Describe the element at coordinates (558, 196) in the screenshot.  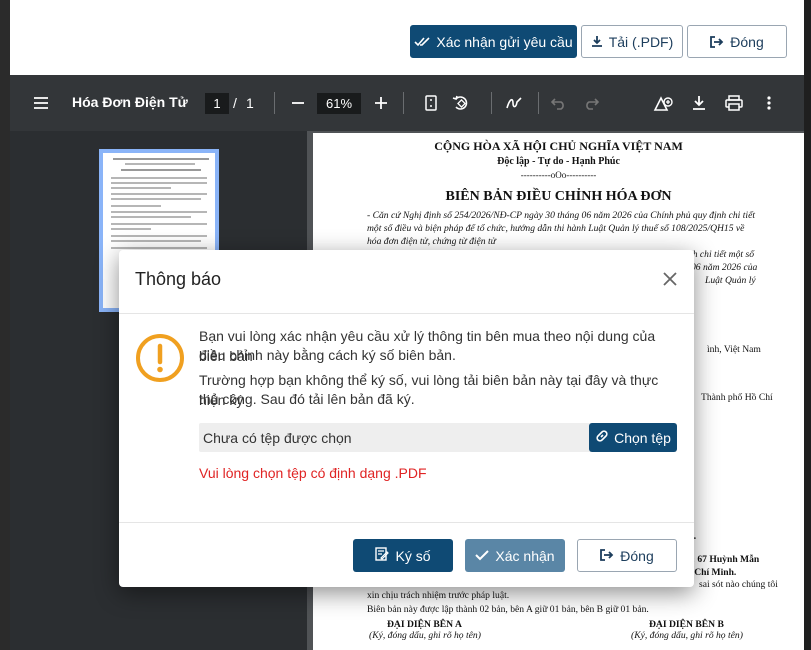
I see `doc-title: BIÊN BẢN ĐIỀU CHỈNH HÓA ĐƠN` at that location.